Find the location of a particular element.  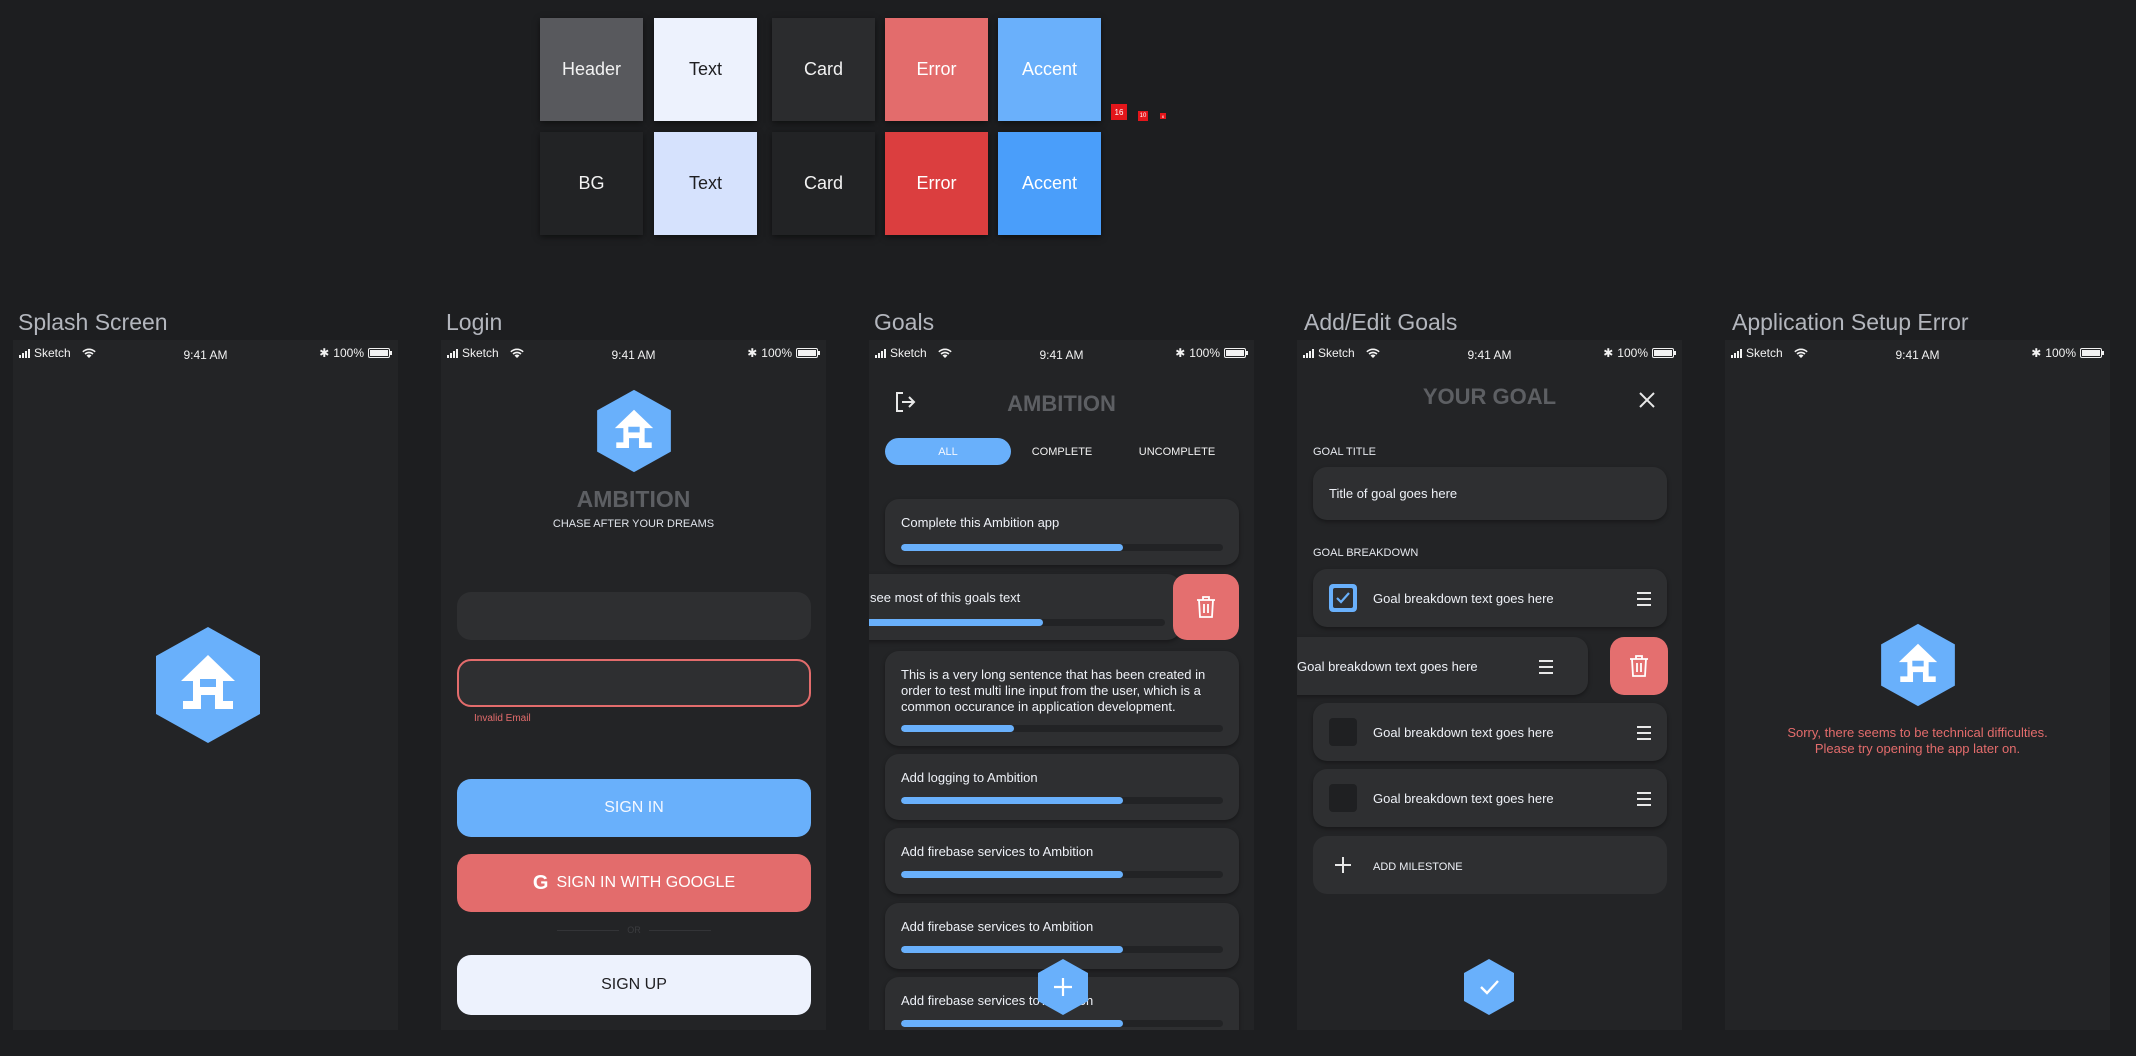

delete-milestone-button is located at coordinates (1639, 666).